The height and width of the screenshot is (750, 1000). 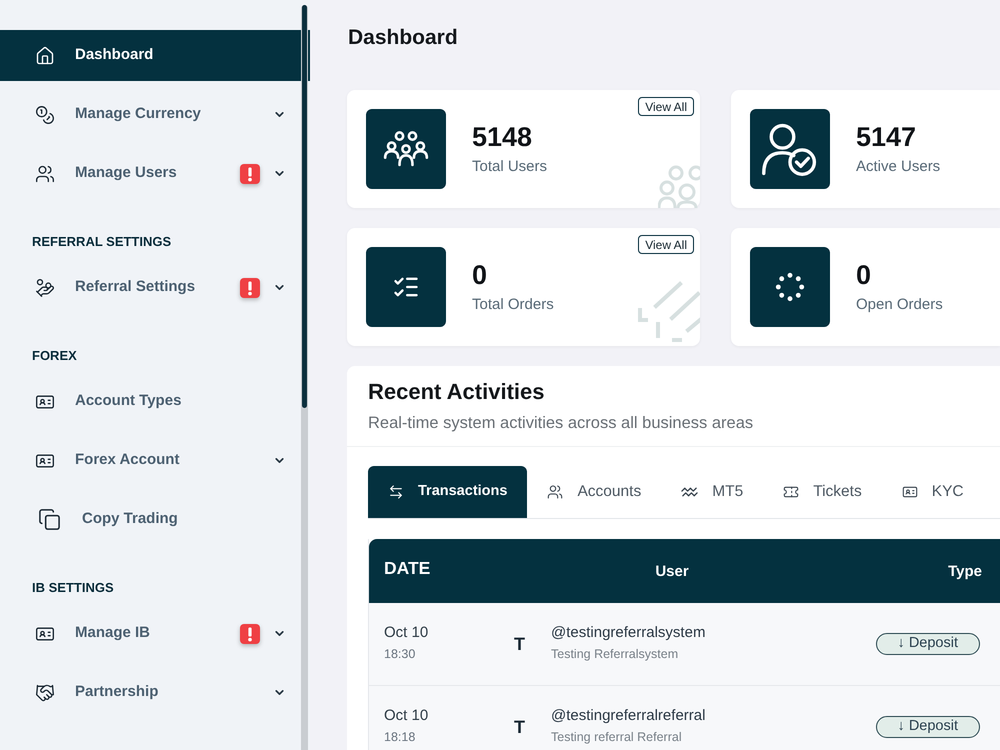 What do you see at coordinates (406, 149) in the screenshot?
I see `users-group-icon` at bounding box center [406, 149].